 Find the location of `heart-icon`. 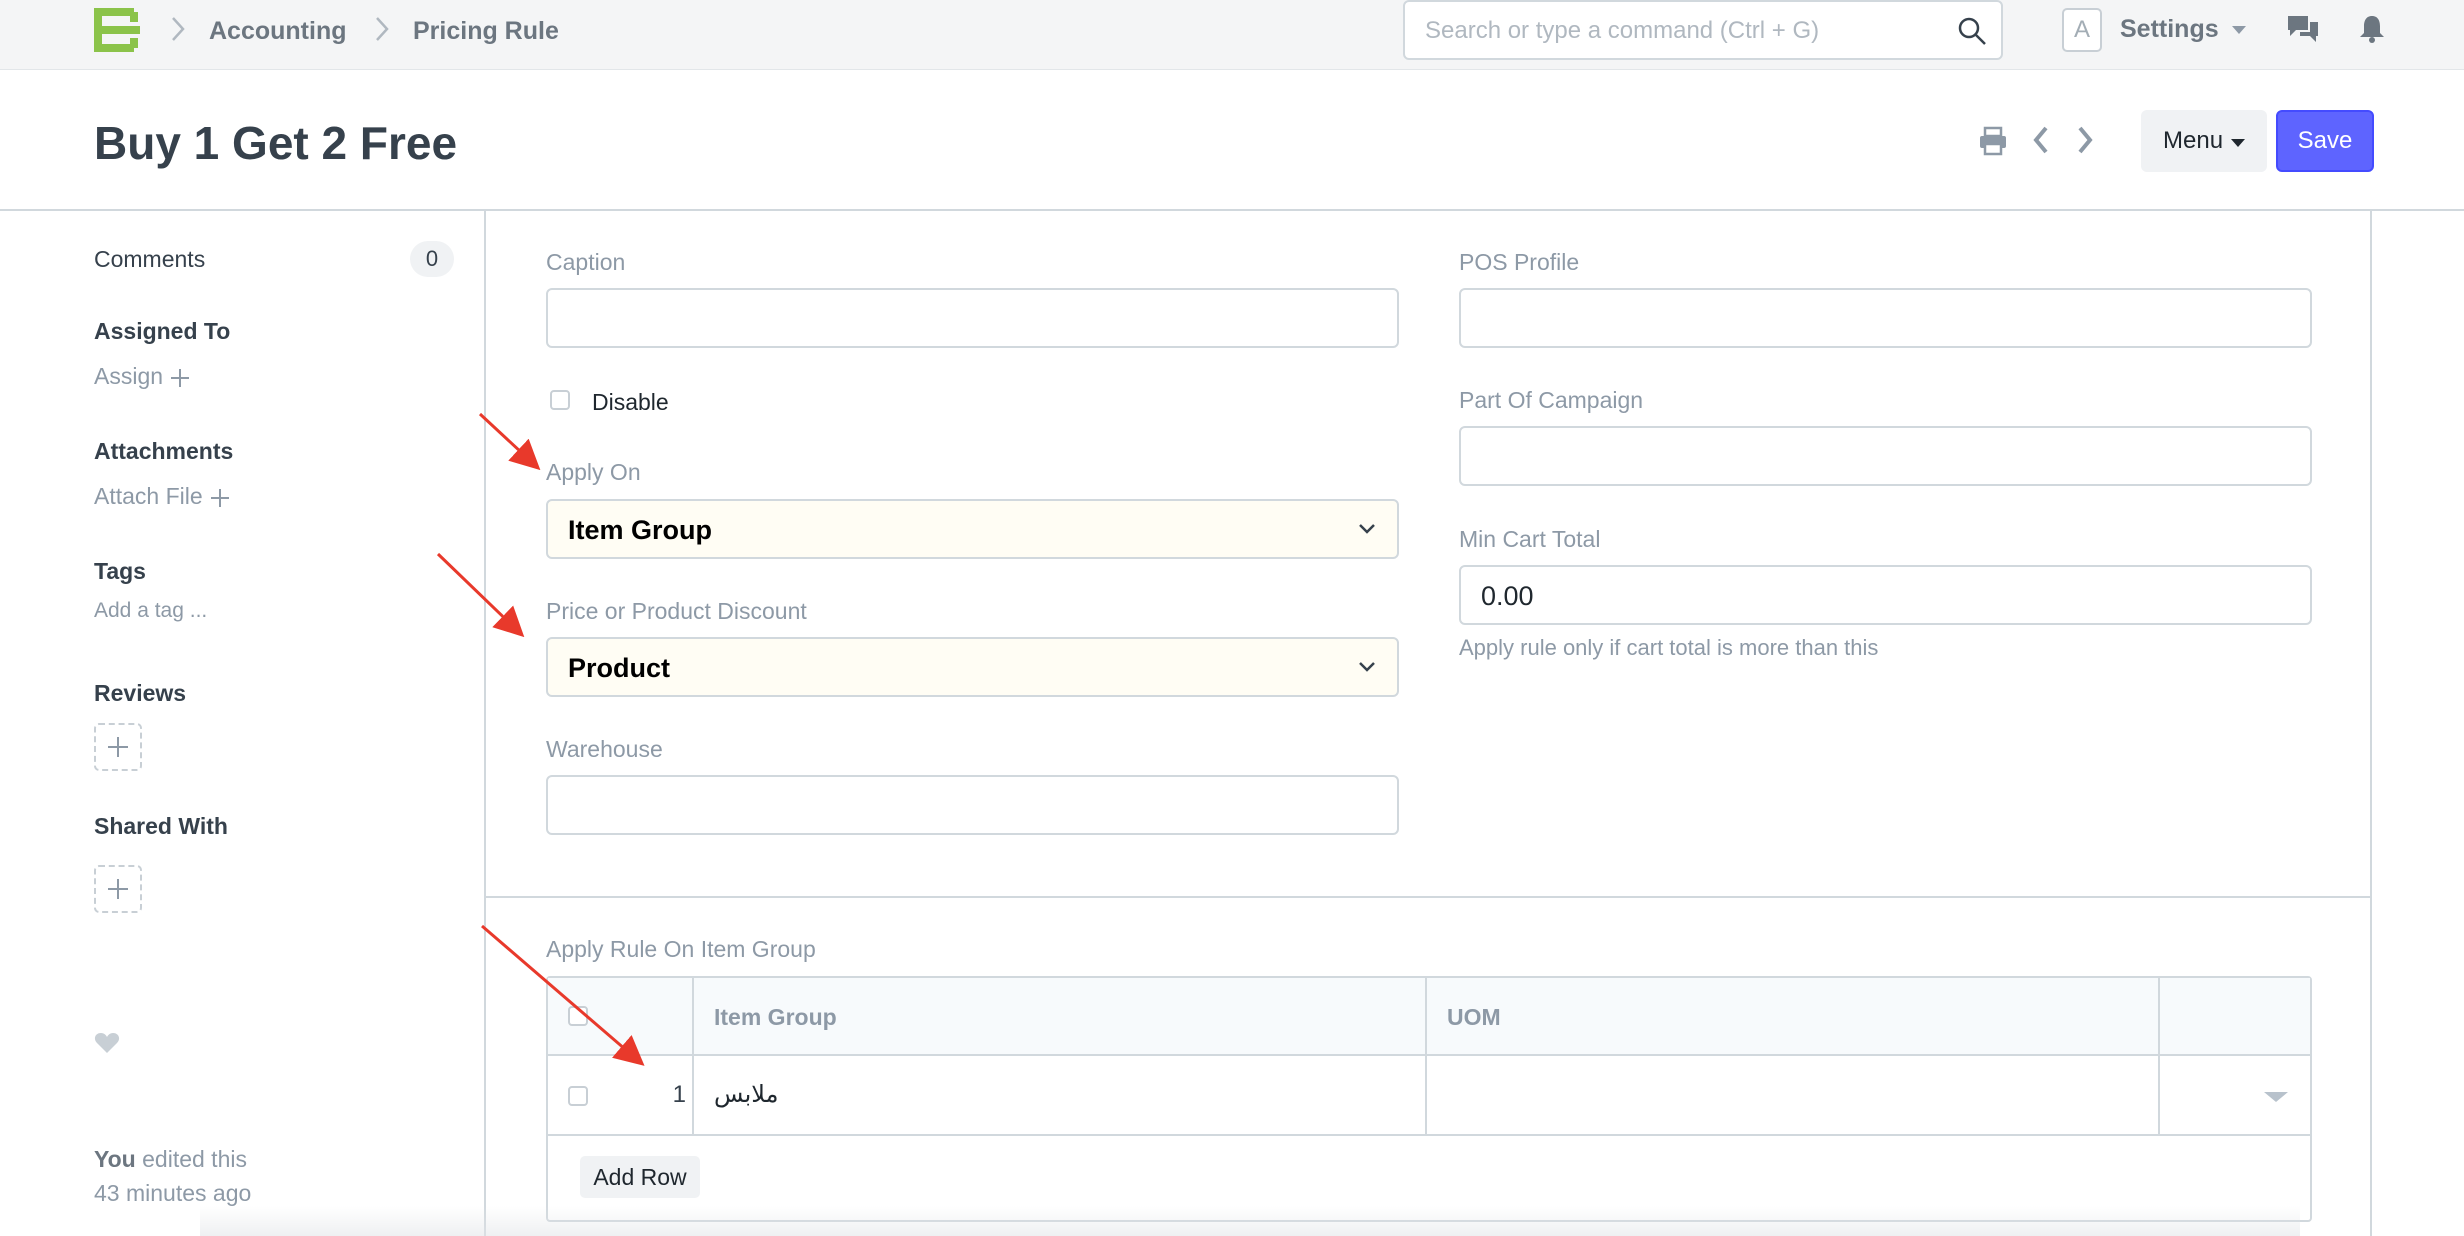

heart-icon is located at coordinates (107, 1043).